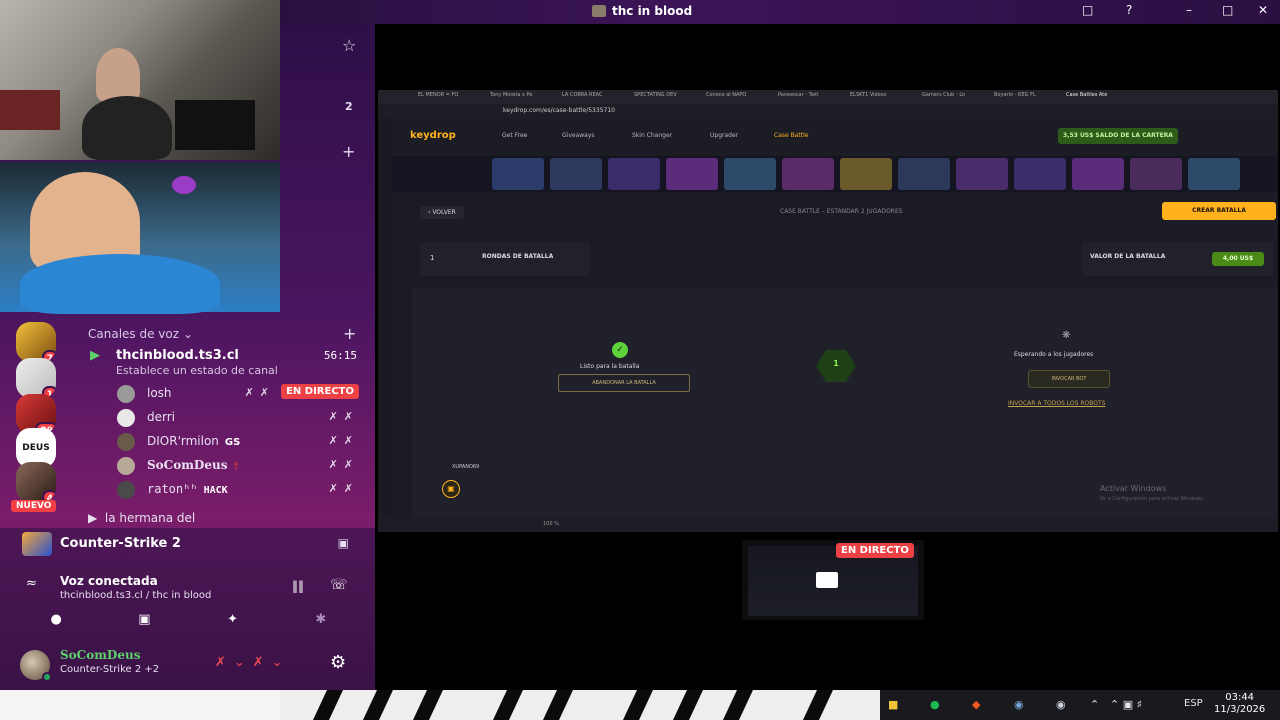  I want to click on battle-value: 4,00 US$, so click(1238, 259).